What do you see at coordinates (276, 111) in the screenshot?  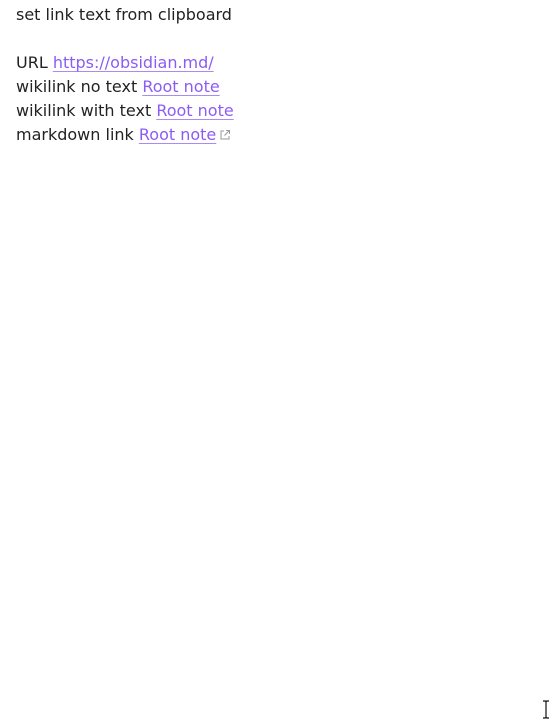 I see `note-line-wikilink-with-text: wikilink with text Root note` at bounding box center [276, 111].